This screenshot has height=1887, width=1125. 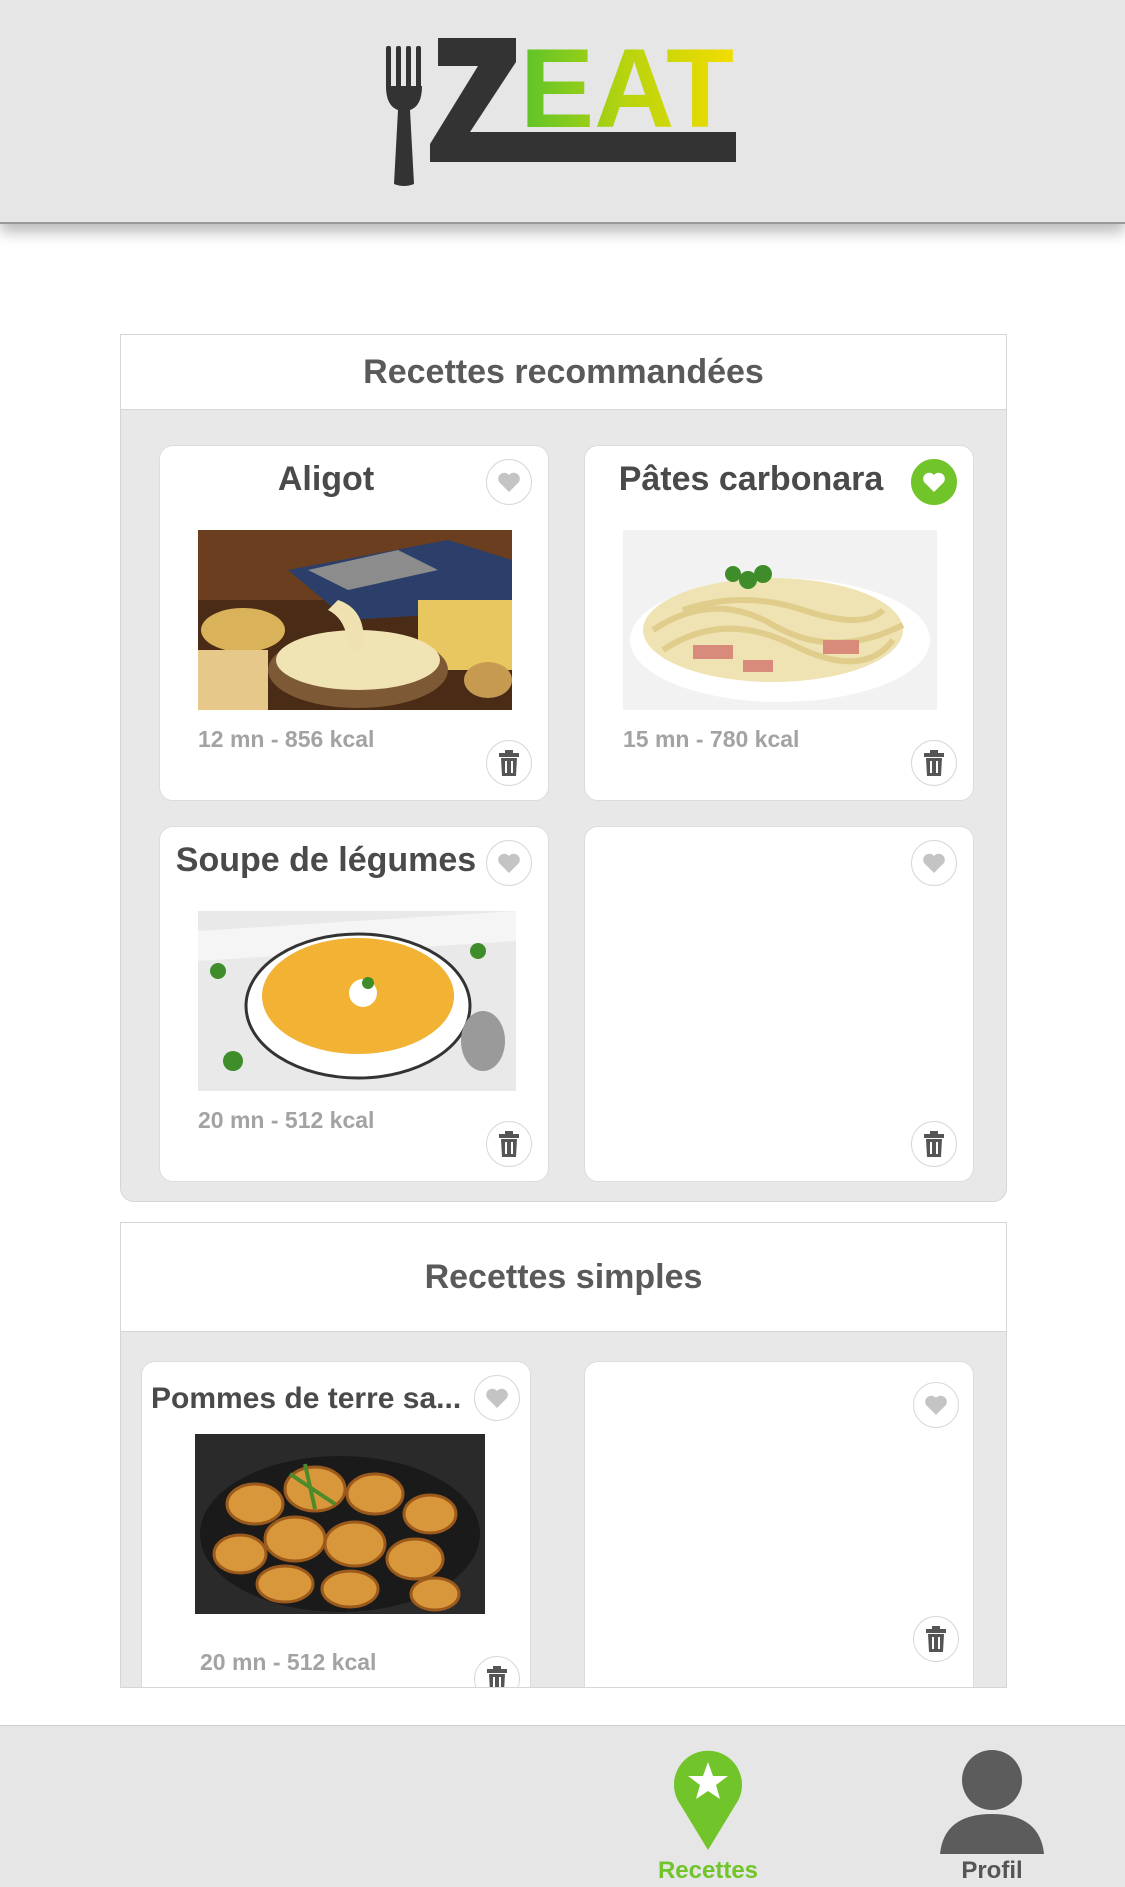 I want to click on bottom-tab-bar: Recettes Profil, so click(x=562, y=1806).